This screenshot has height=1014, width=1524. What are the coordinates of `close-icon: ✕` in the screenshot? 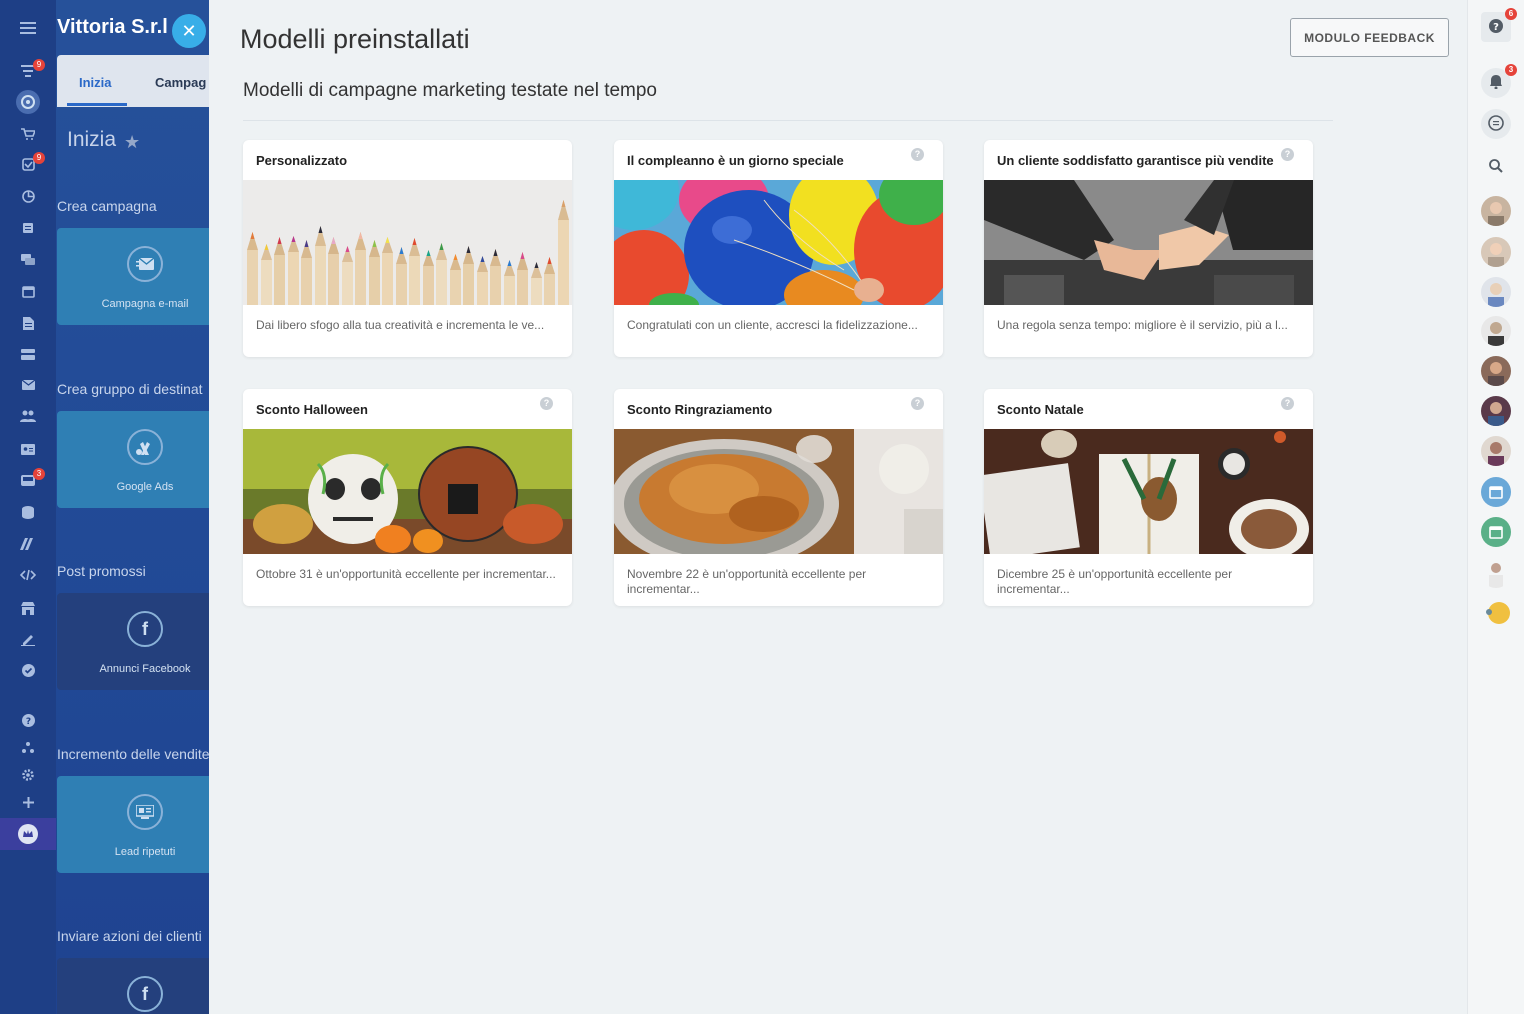 It's located at (189, 30).